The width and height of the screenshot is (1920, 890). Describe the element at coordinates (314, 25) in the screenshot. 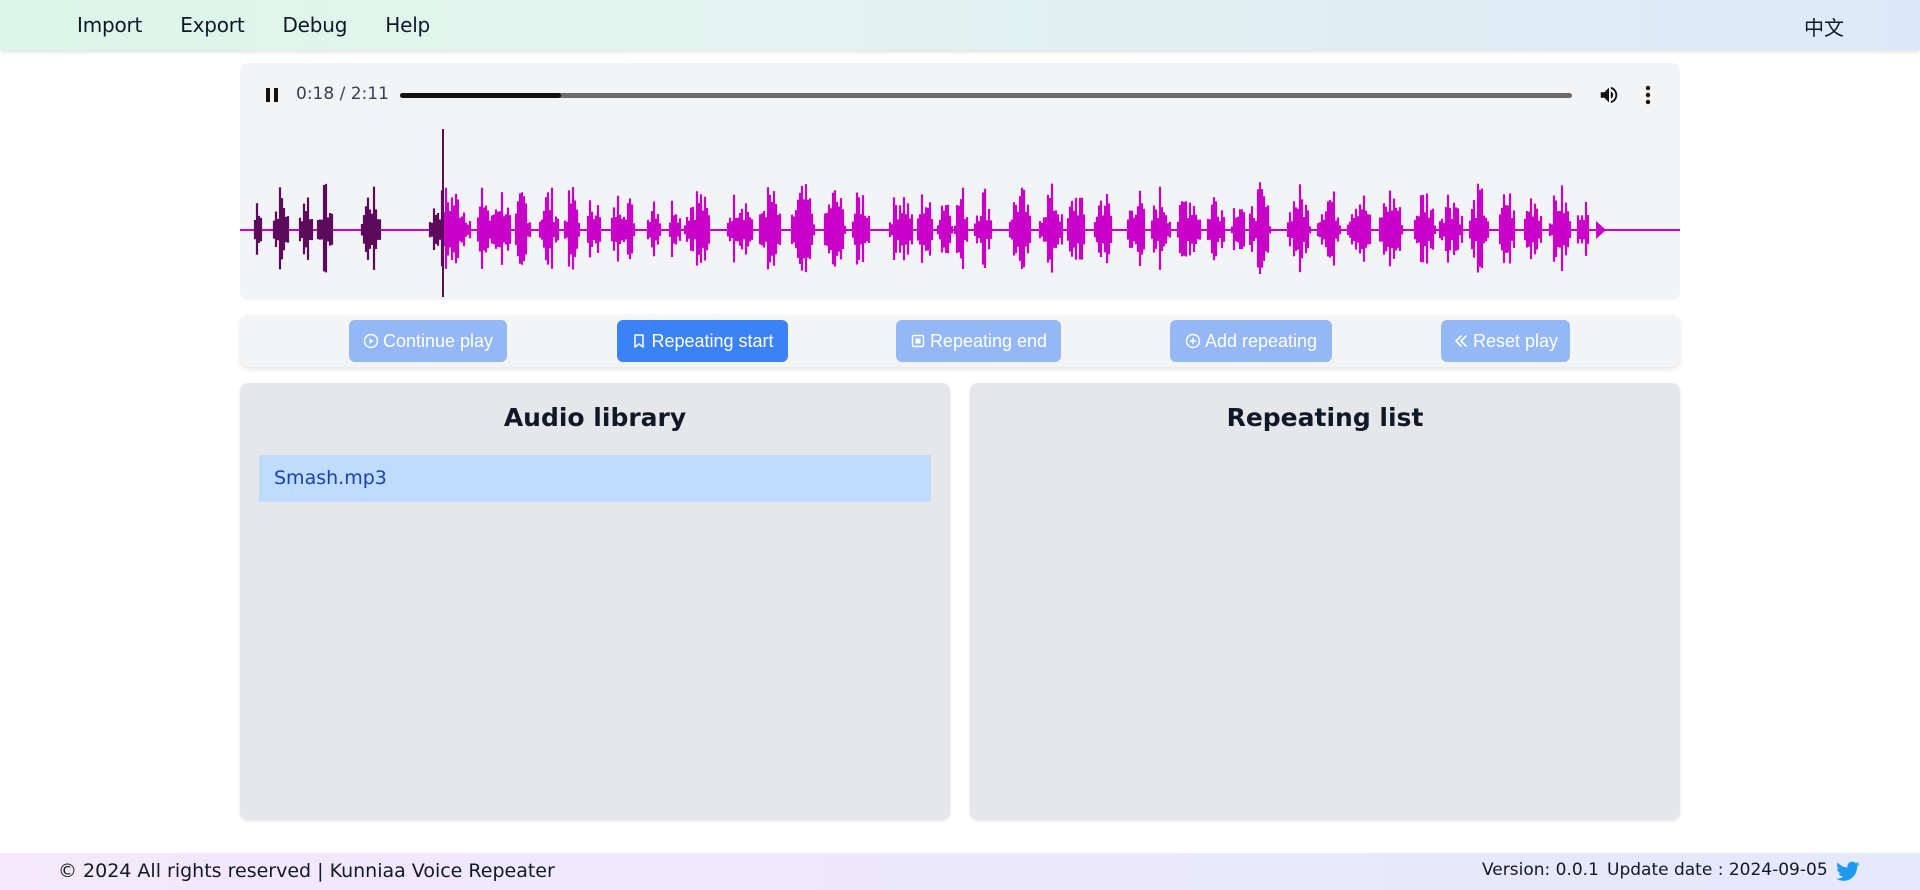

I see `menu-debug: Debug` at that location.